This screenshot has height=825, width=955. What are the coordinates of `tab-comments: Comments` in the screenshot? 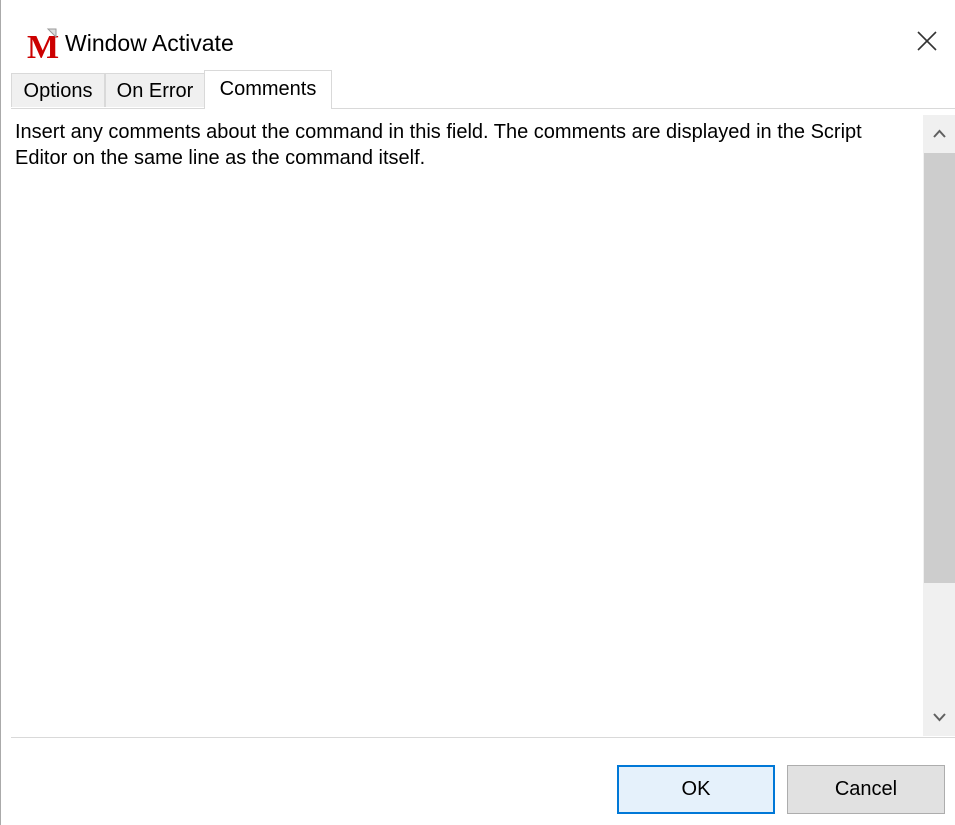 It's located at (268, 89).